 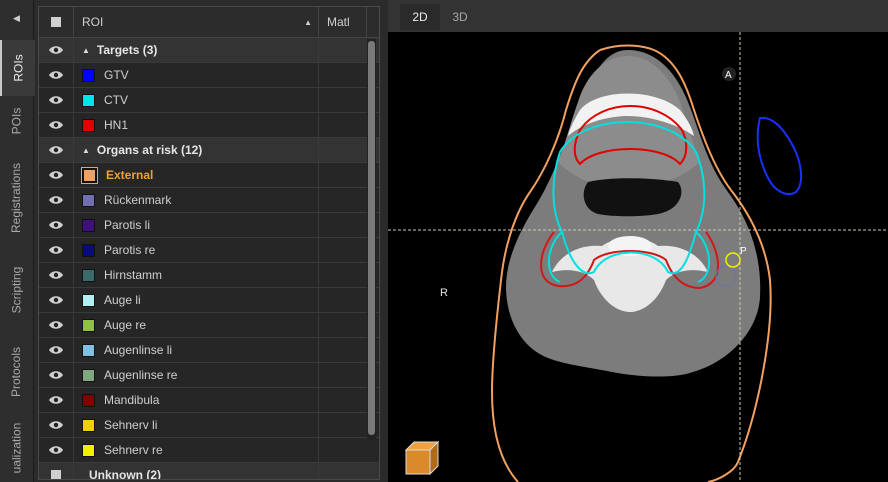 I want to click on roi-row: External, so click(x=209, y=175).